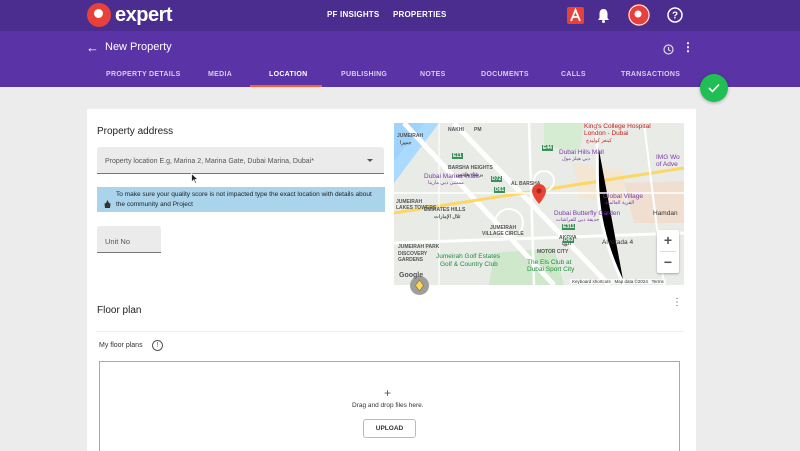  Describe the element at coordinates (620, 203) in the screenshot. I see `poi-global-village-ar: القرية العالمية` at that location.